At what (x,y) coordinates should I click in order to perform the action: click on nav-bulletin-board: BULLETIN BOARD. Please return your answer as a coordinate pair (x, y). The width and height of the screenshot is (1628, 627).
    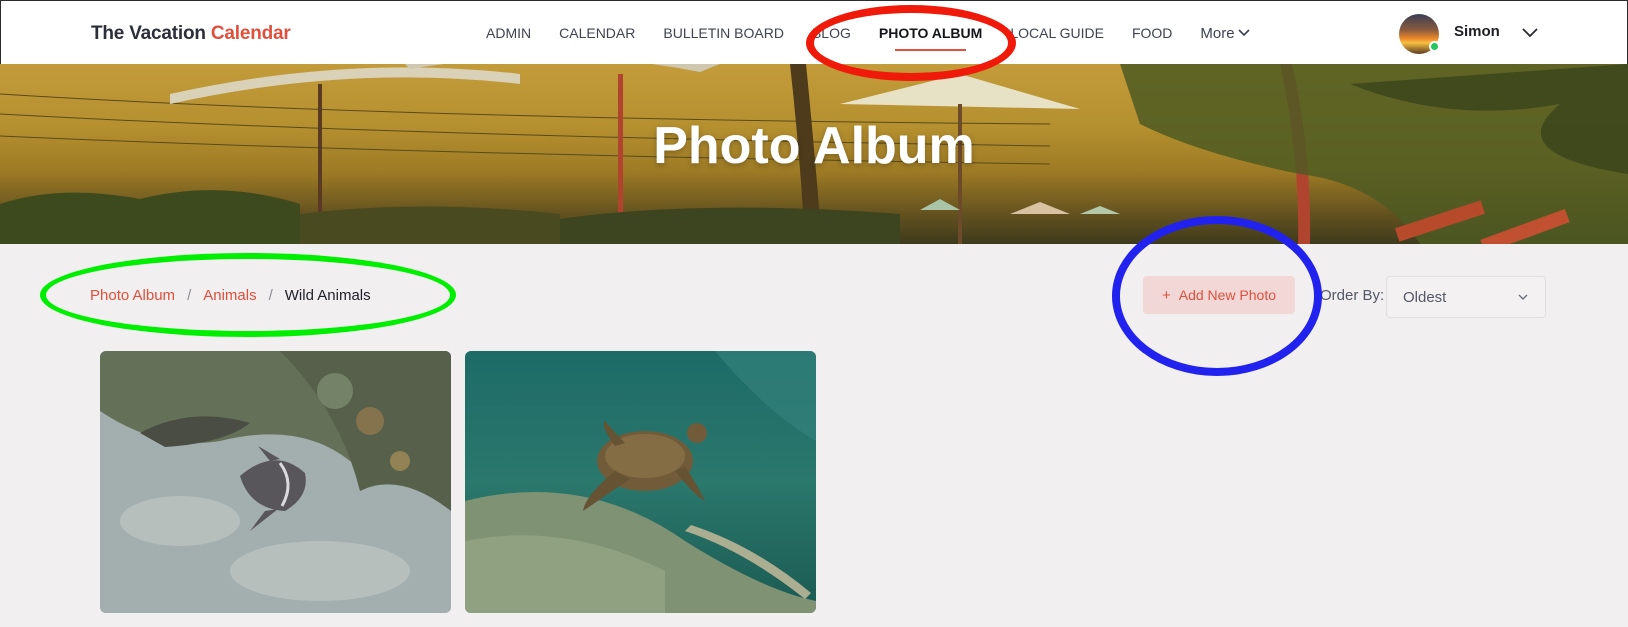
    Looking at the image, I should click on (723, 33).